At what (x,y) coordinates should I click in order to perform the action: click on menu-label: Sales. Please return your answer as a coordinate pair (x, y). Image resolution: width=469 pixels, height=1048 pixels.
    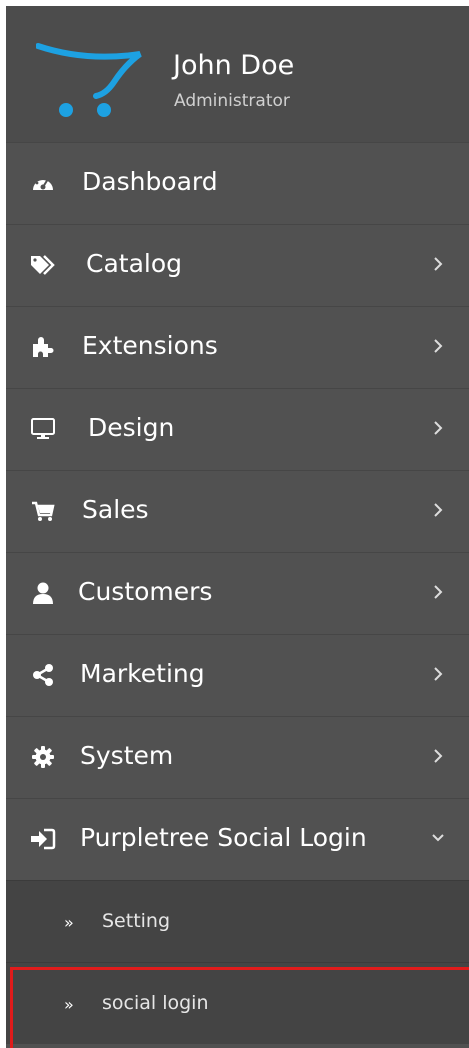
    Looking at the image, I should click on (115, 509).